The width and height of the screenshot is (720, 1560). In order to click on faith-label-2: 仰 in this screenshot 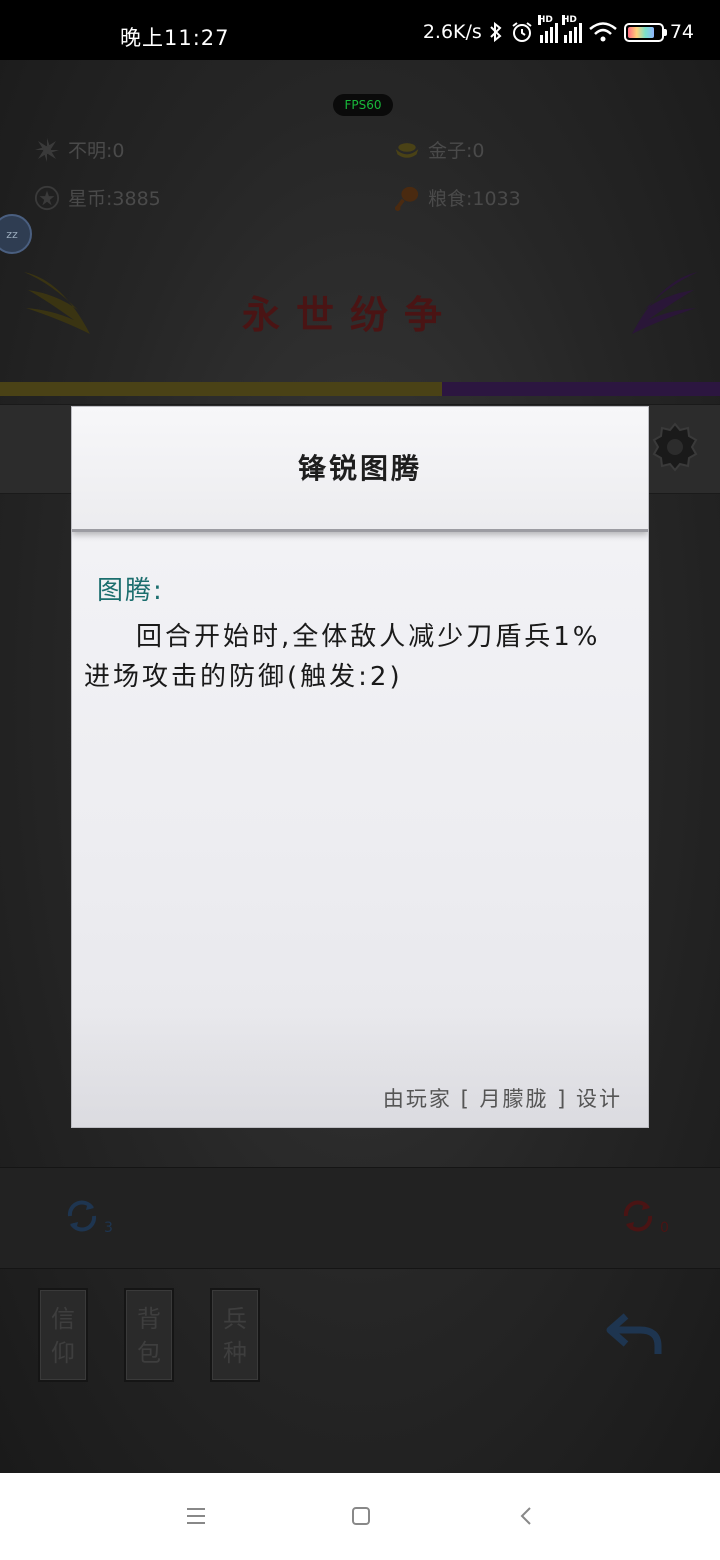, I will do `click(63, 1353)`.